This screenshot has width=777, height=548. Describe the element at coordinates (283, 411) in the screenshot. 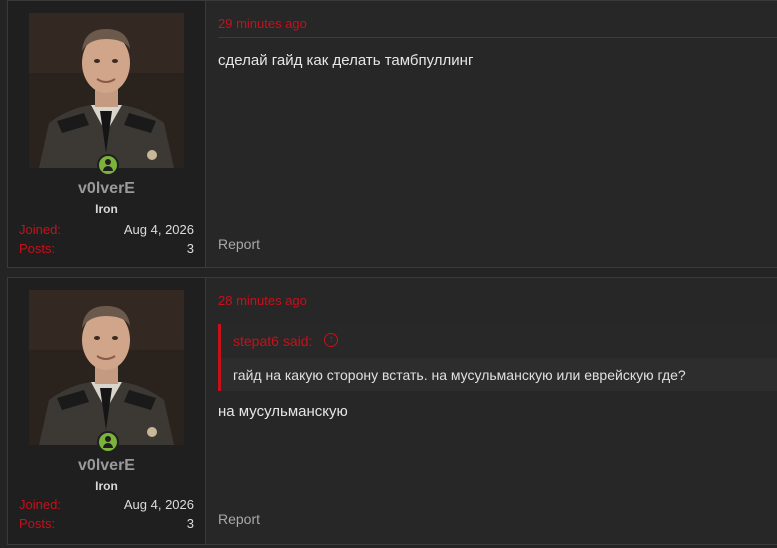

I see `post-message: на мусульманскую` at that location.